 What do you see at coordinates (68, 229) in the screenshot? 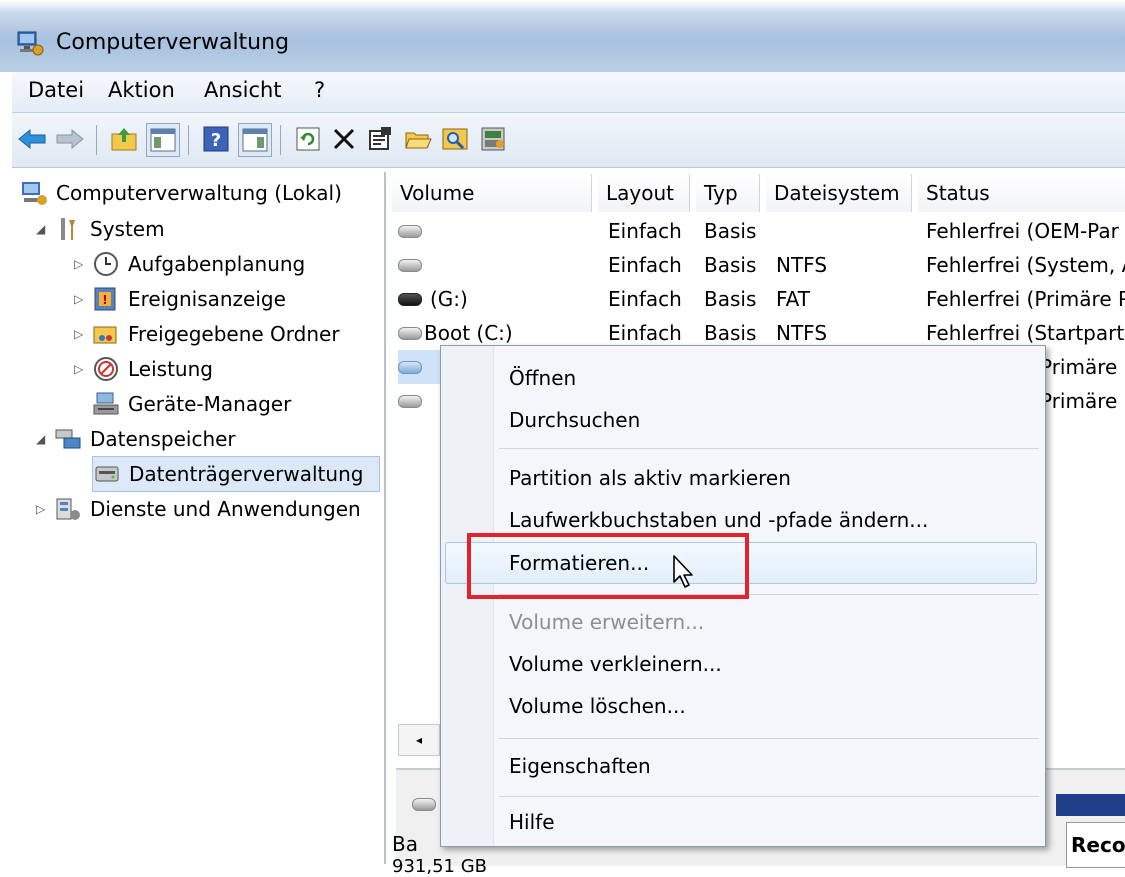
I see `tools-icon` at bounding box center [68, 229].